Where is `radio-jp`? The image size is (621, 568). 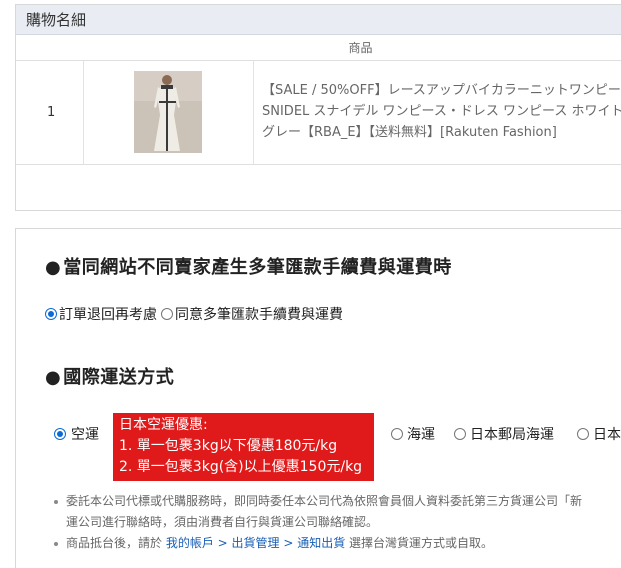 radio-jp is located at coordinates (583, 434).